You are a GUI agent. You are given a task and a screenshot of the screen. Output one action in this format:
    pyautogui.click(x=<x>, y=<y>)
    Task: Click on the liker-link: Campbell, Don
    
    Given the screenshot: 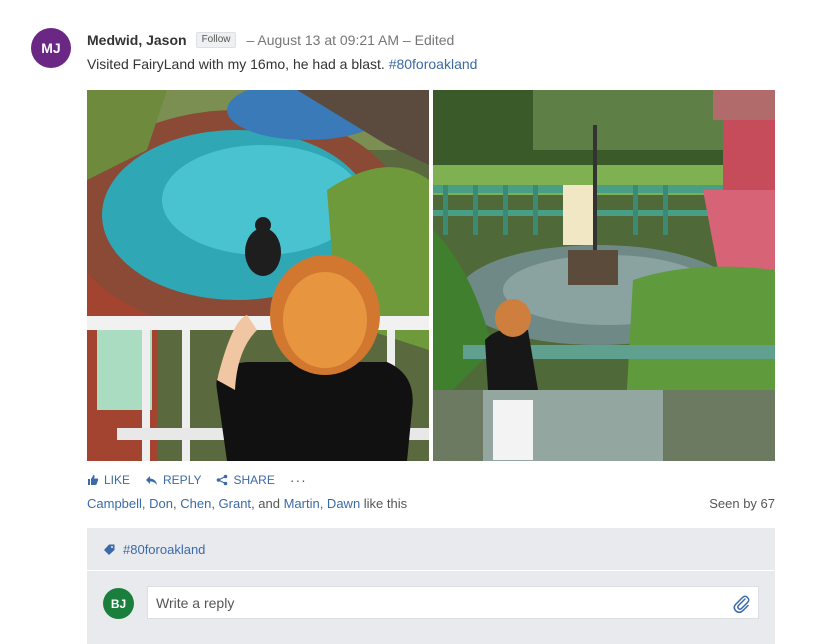 What is the action you would take?
    pyautogui.click(x=130, y=503)
    